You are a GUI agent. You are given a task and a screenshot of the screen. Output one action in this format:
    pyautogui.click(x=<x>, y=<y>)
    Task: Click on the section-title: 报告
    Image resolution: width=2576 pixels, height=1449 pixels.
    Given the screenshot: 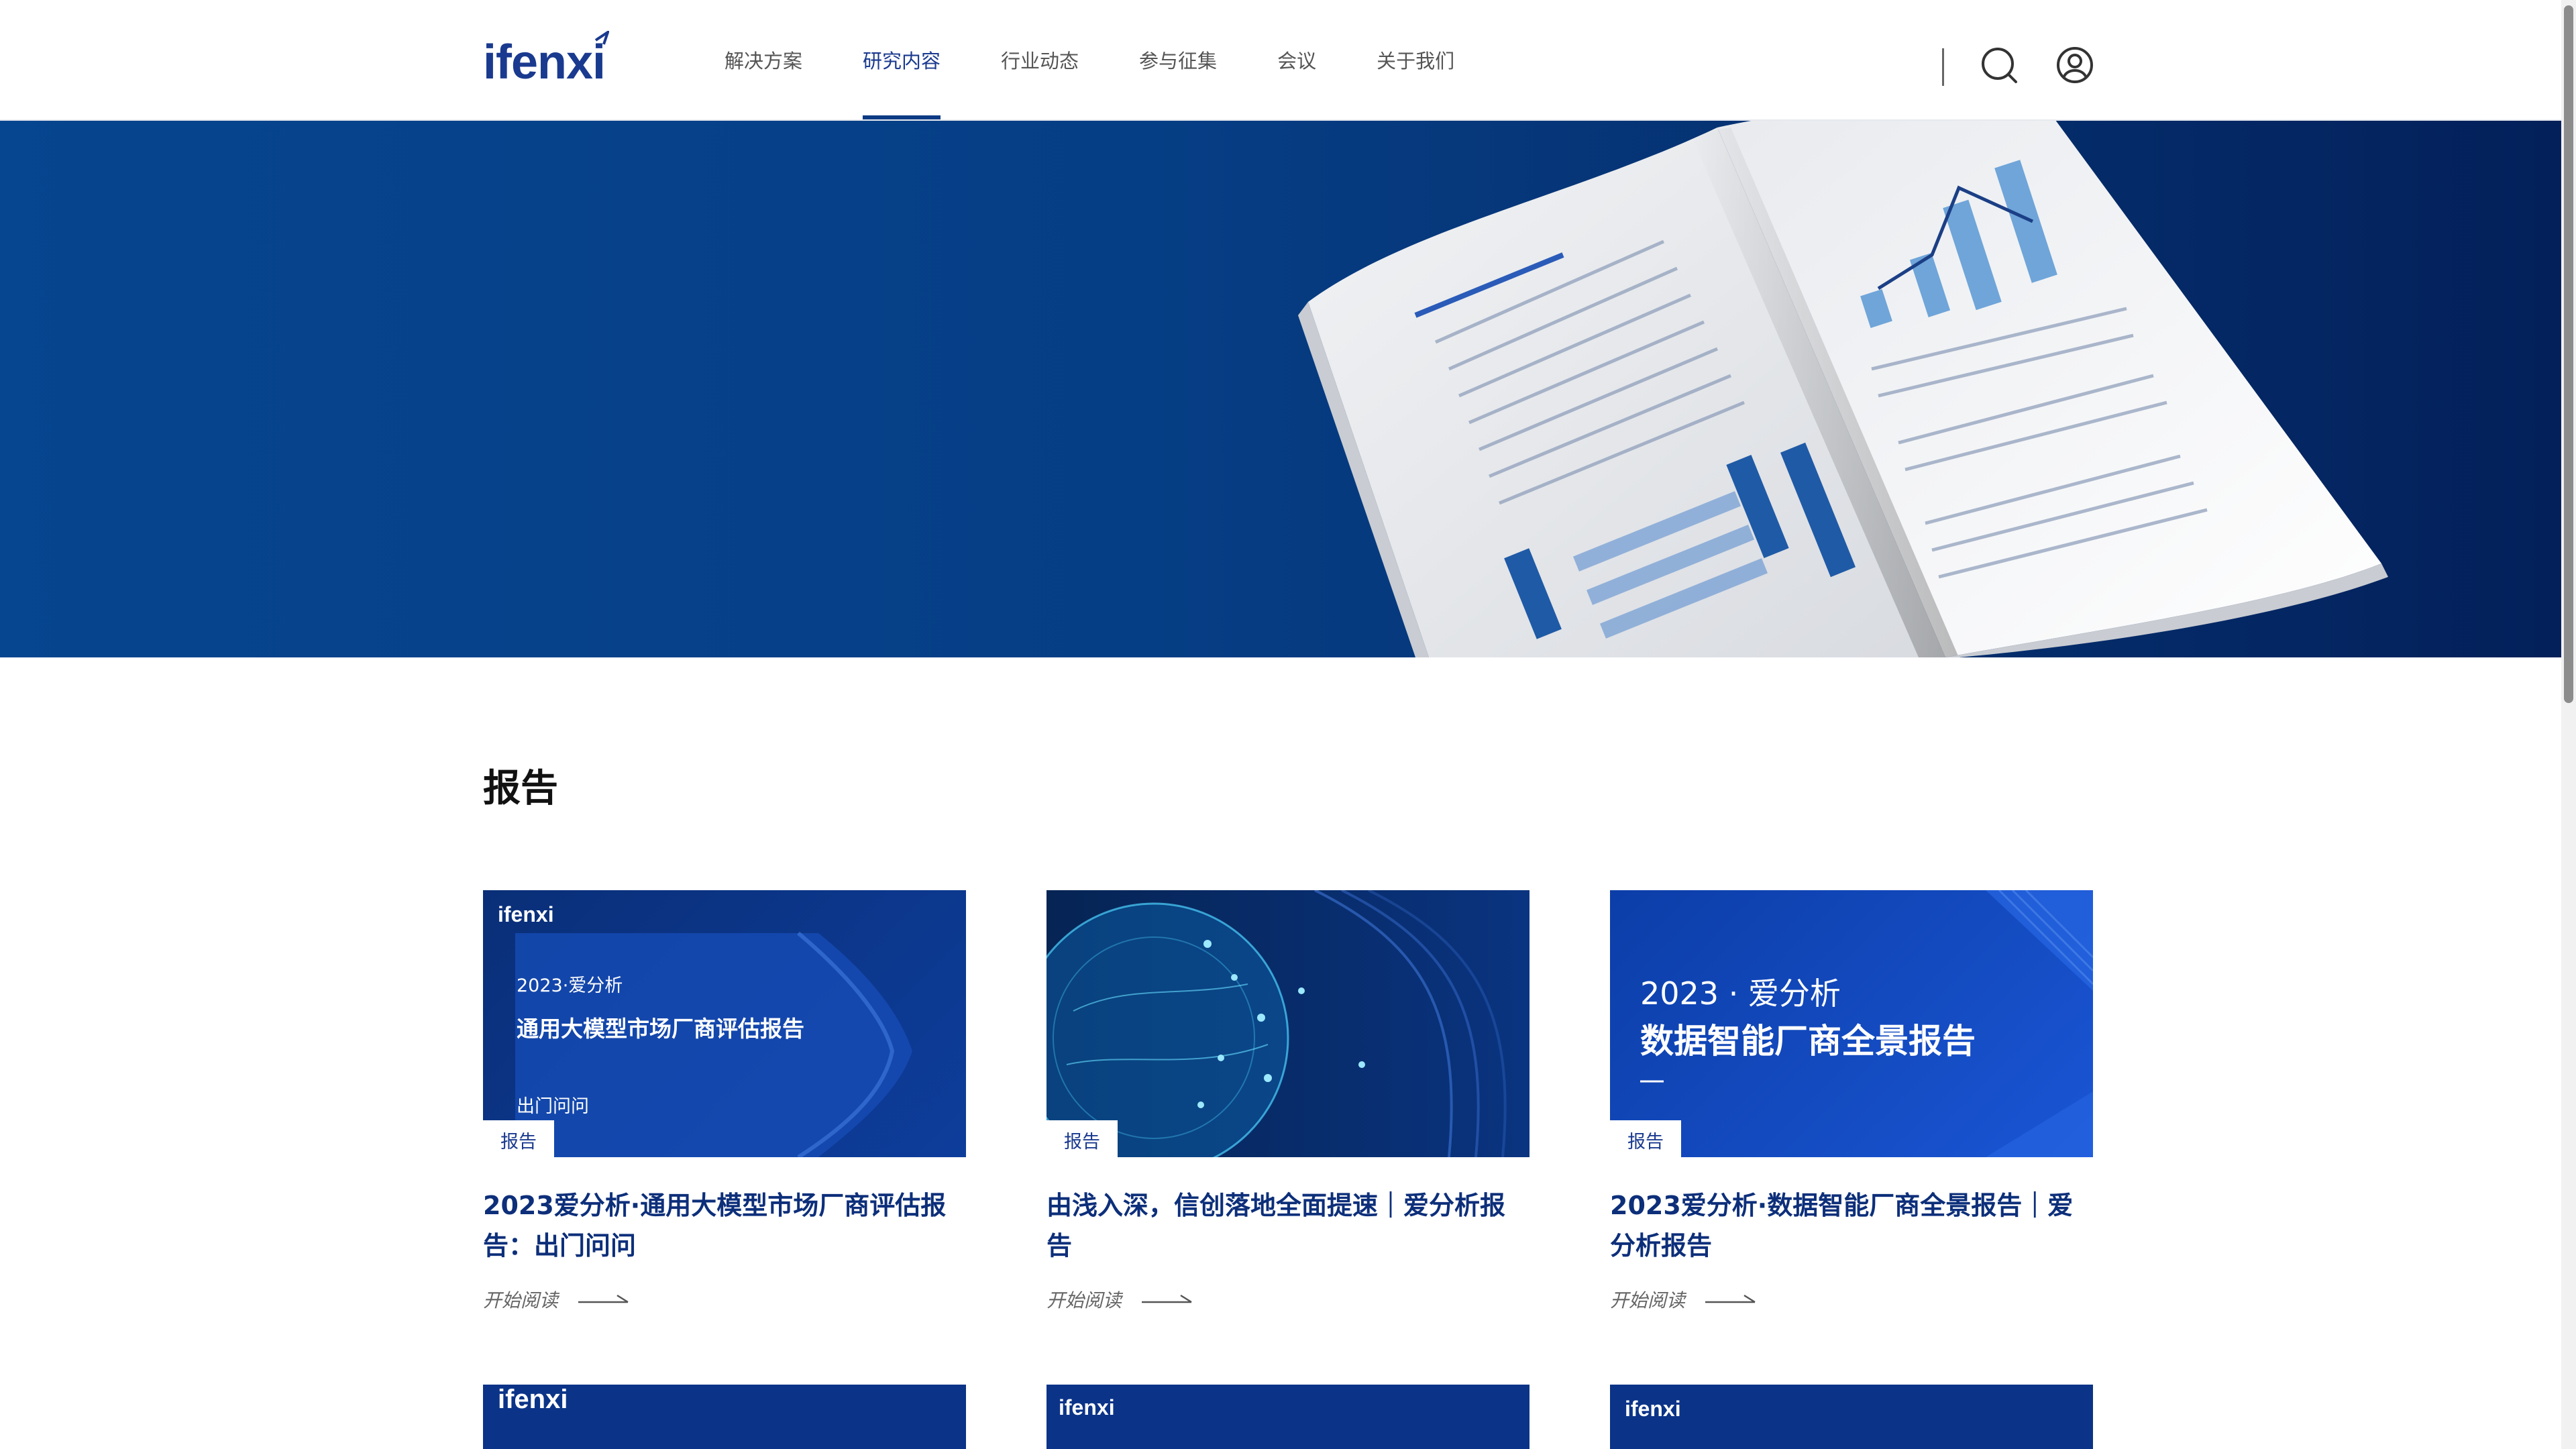 What is the action you would take?
    pyautogui.click(x=520, y=788)
    